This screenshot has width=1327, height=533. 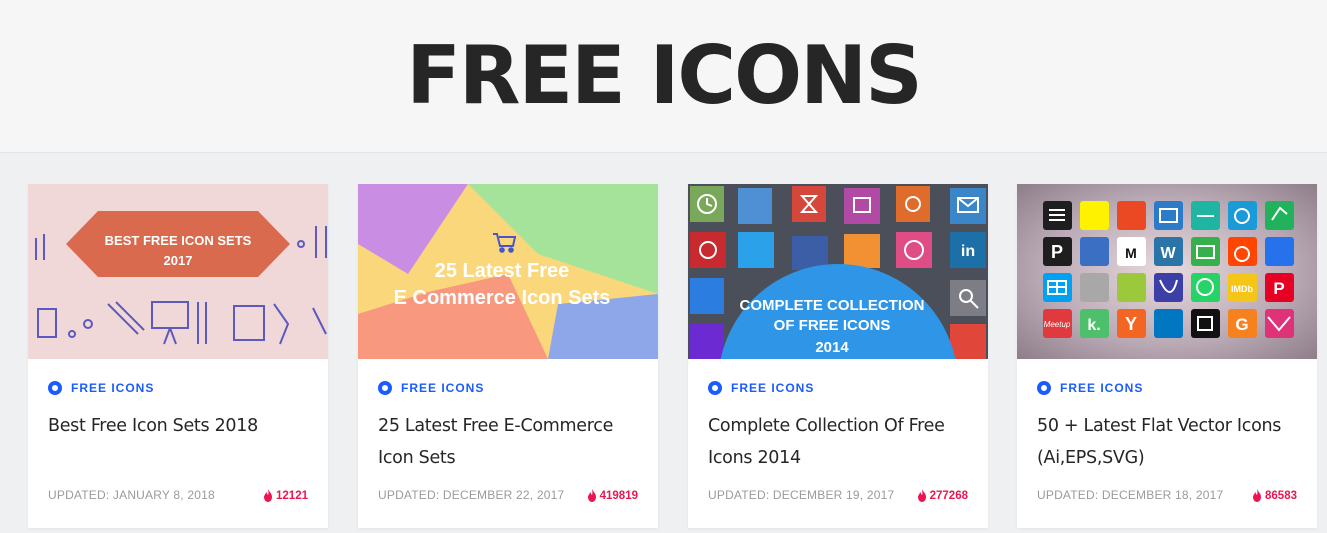 I want to click on view-count-value: 86583, so click(x=1281, y=495).